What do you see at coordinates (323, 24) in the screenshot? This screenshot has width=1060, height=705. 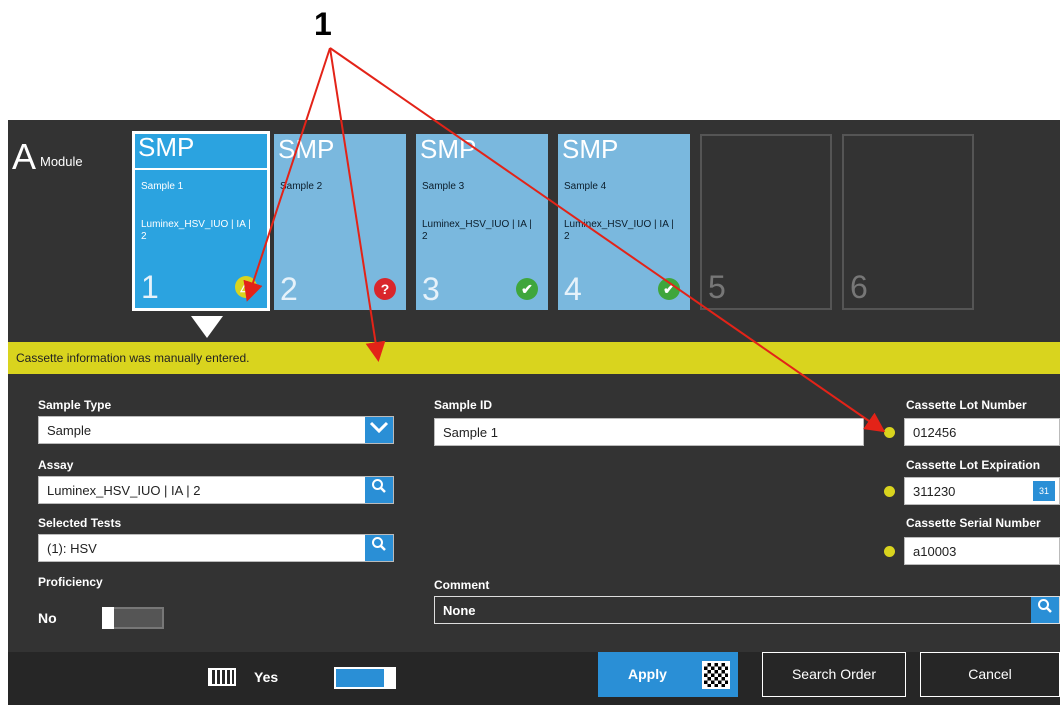 I see `callout-number: 1` at bounding box center [323, 24].